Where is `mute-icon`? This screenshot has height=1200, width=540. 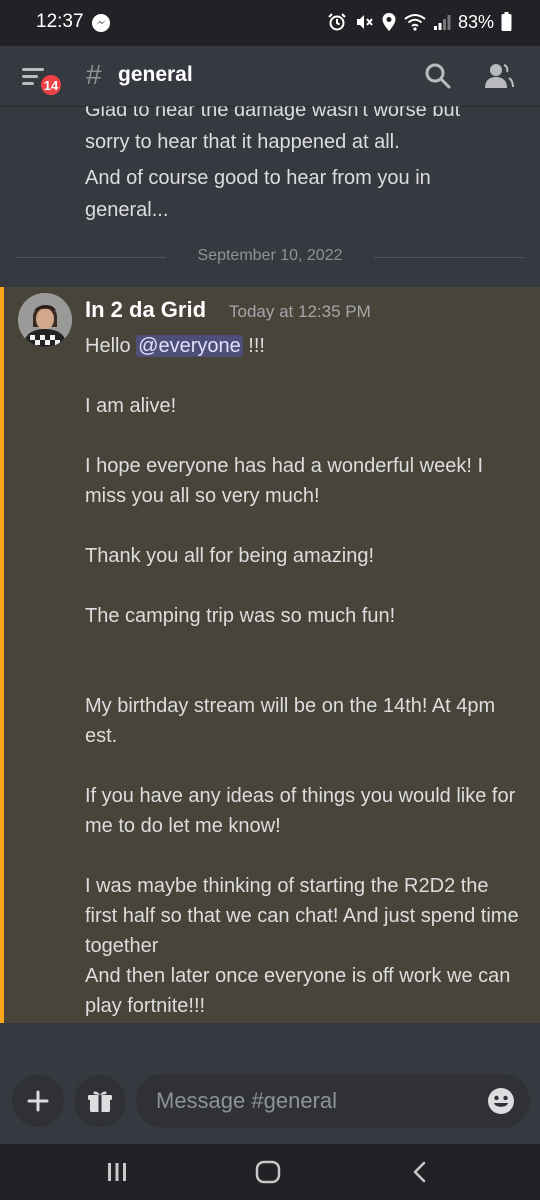
mute-icon is located at coordinates (364, 22).